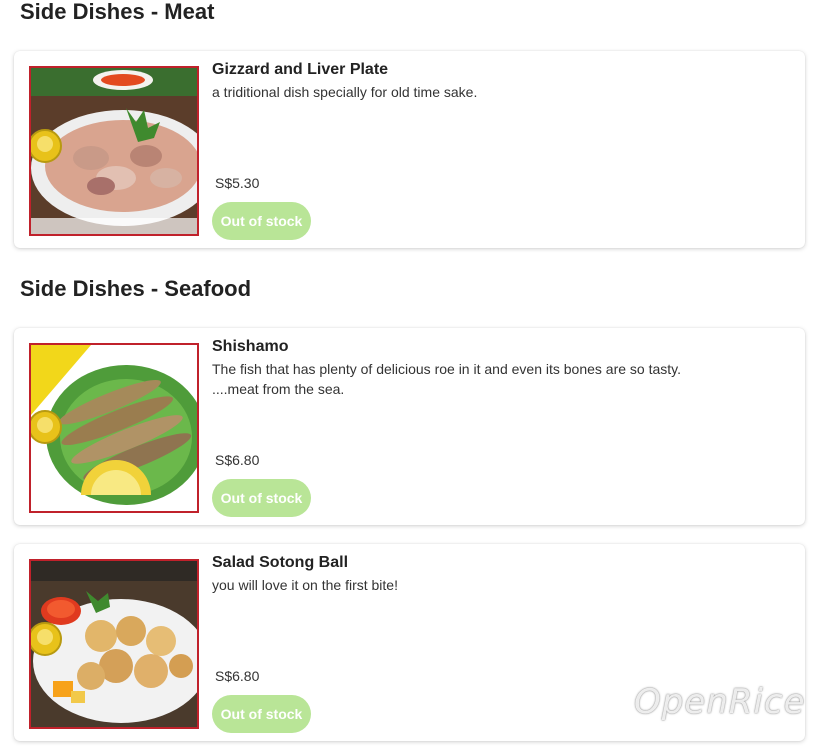  I want to click on item-description: you will love it on the first bite!, so click(305, 585).